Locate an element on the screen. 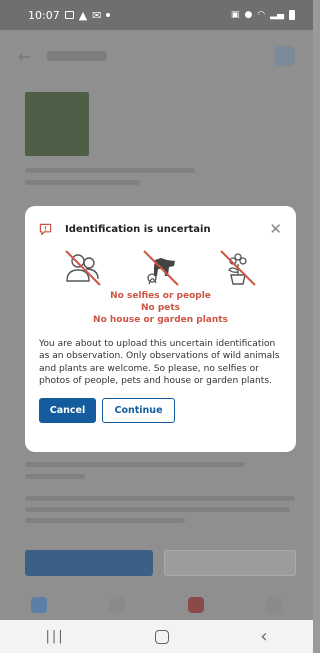  background-primary-button is located at coordinates (89, 563).